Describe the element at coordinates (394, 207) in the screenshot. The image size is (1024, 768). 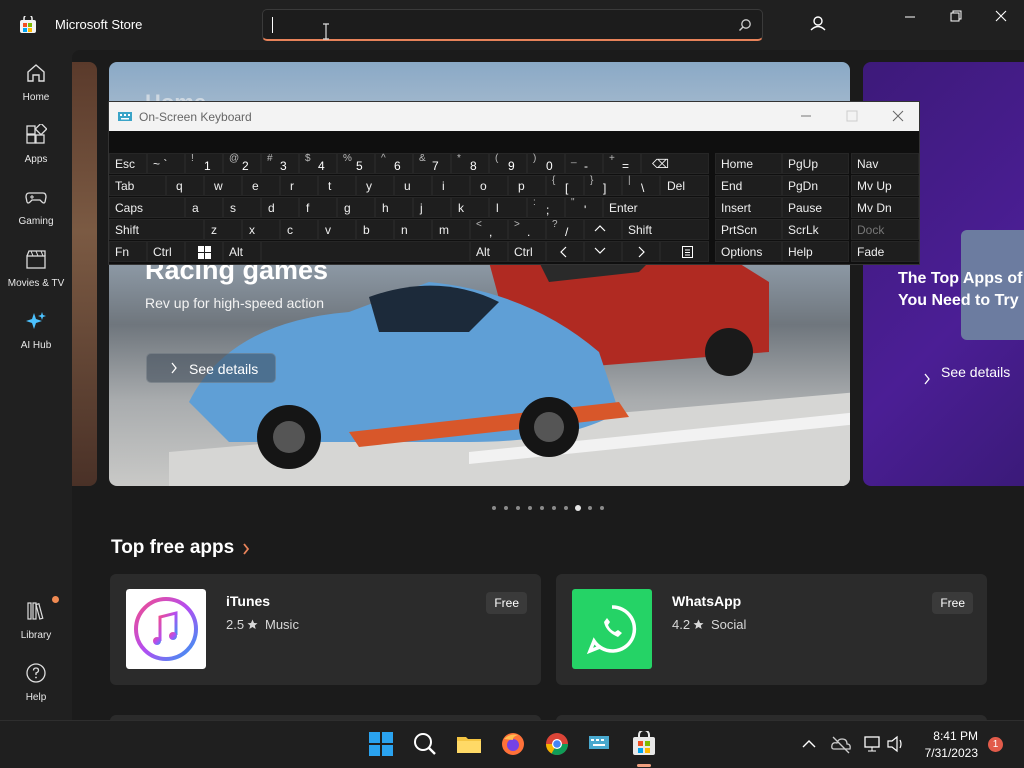
I see `key-h: h` at that location.